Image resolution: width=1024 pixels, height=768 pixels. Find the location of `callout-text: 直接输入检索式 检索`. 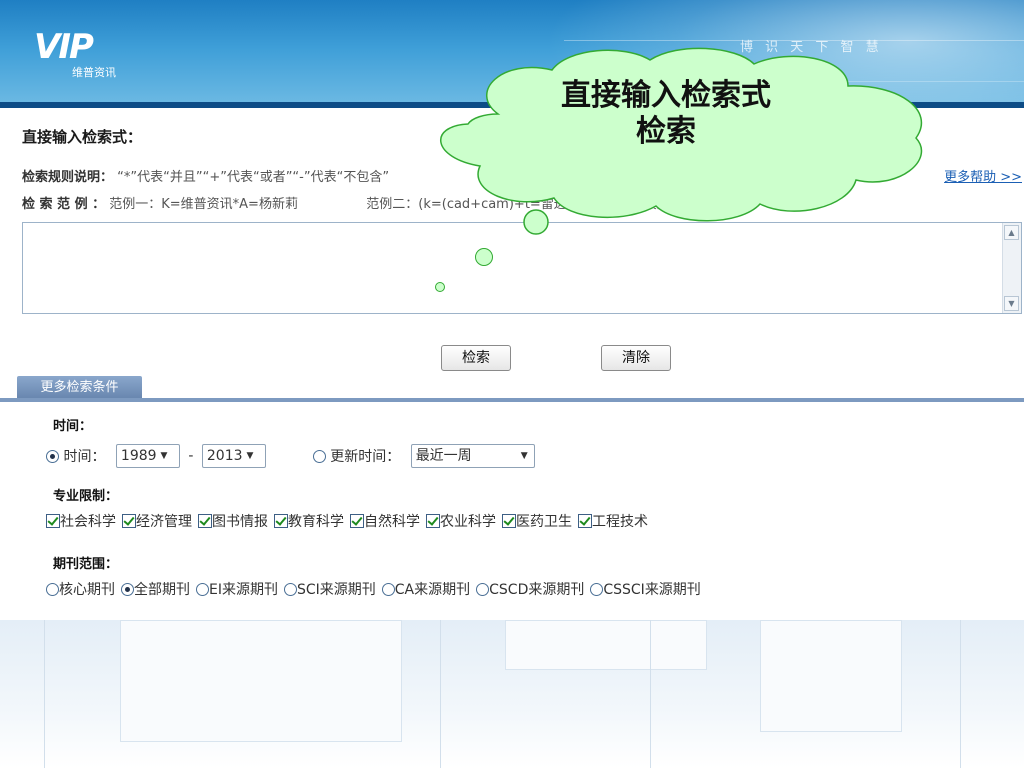

callout-text: 直接输入检索式 检索 is located at coordinates (666, 114).